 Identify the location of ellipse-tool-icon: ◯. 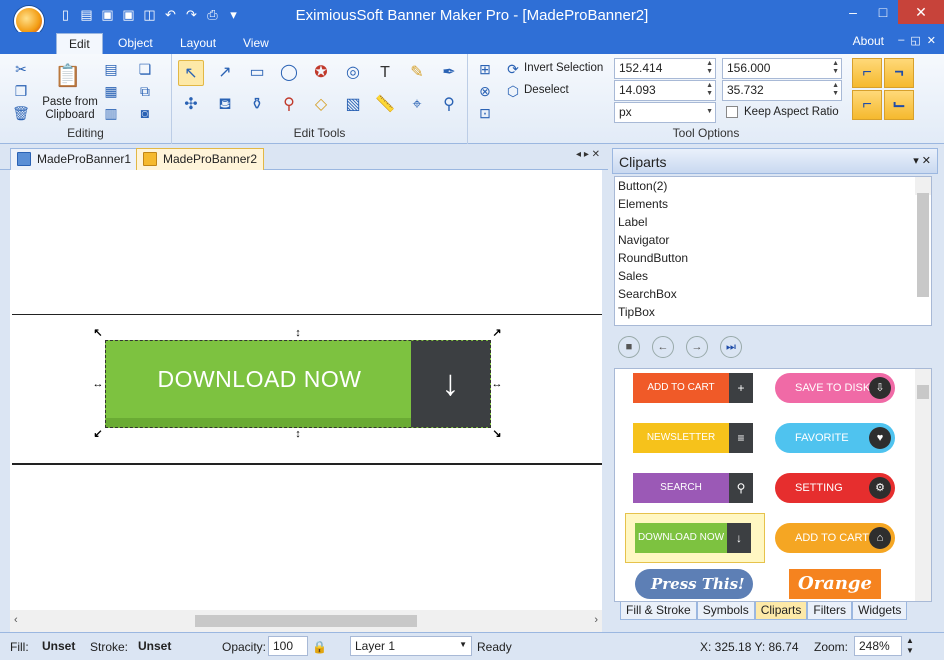
(289, 73).